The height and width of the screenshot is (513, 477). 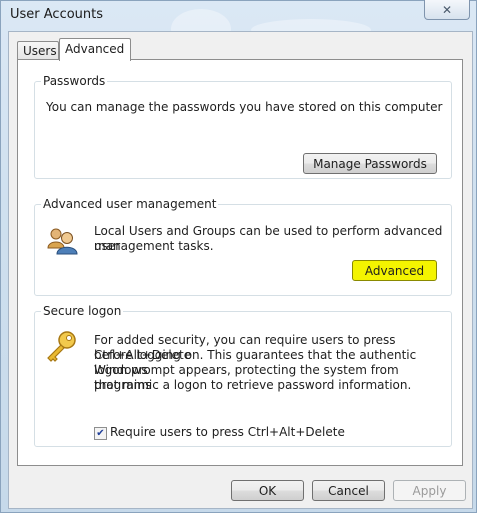 I want to click on apply-button: Apply, so click(x=429, y=490).